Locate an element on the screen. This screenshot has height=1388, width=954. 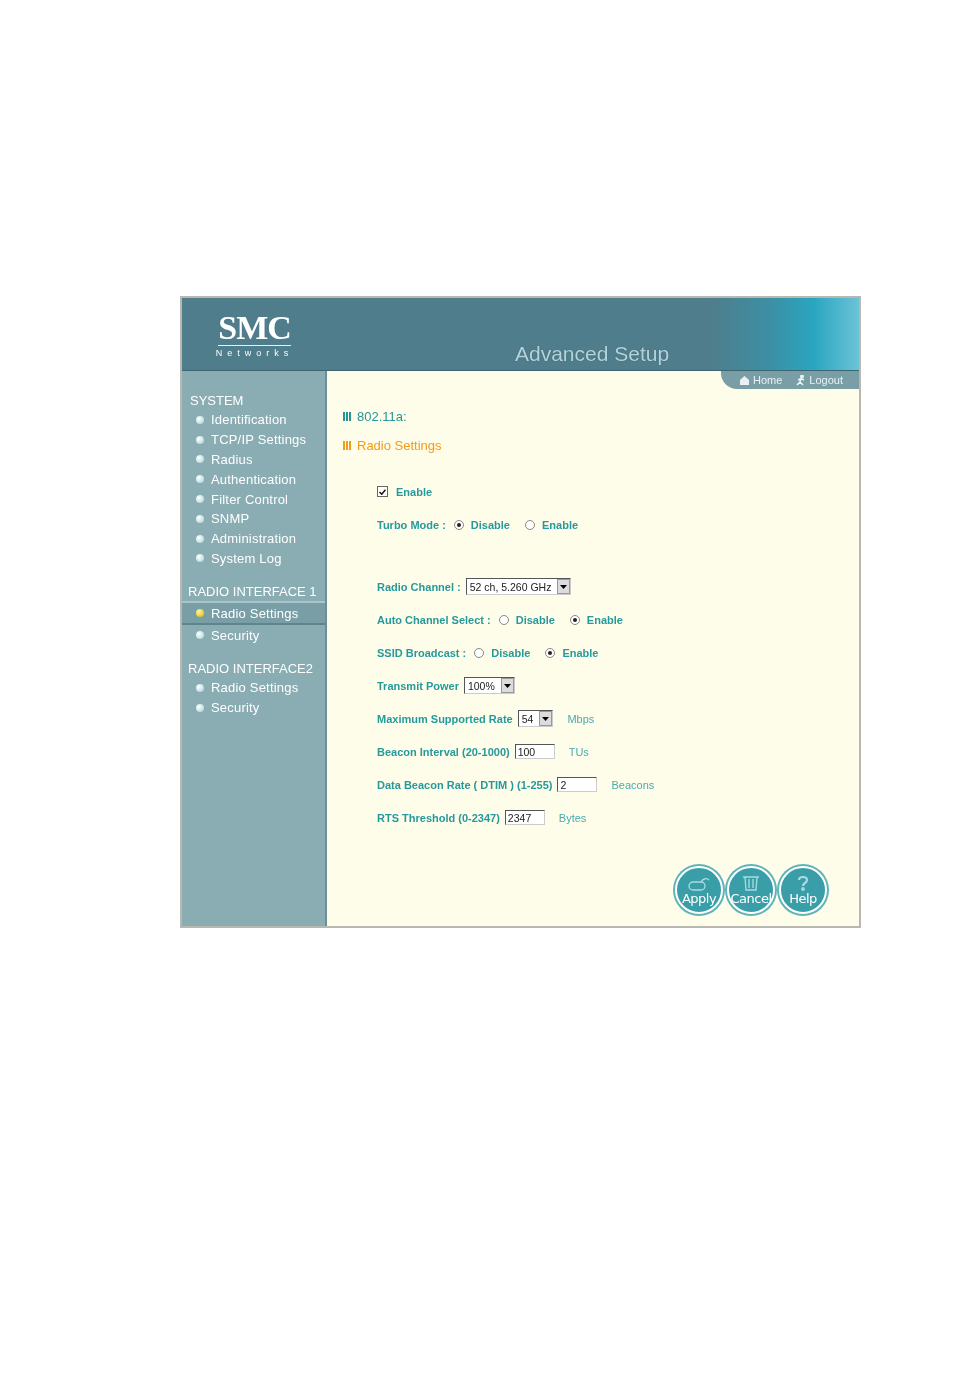
logo-subtitle: Networks is located at coordinates (254, 352).